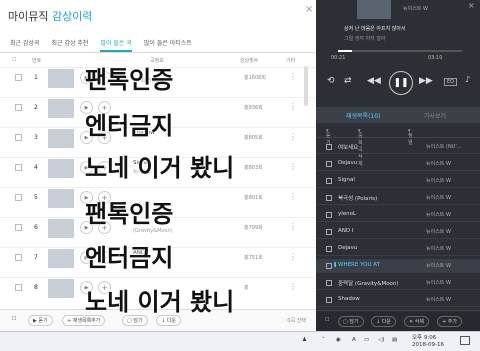 The image size is (480, 351). I want to click on playlist-item-title: Signal, so click(346, 180).